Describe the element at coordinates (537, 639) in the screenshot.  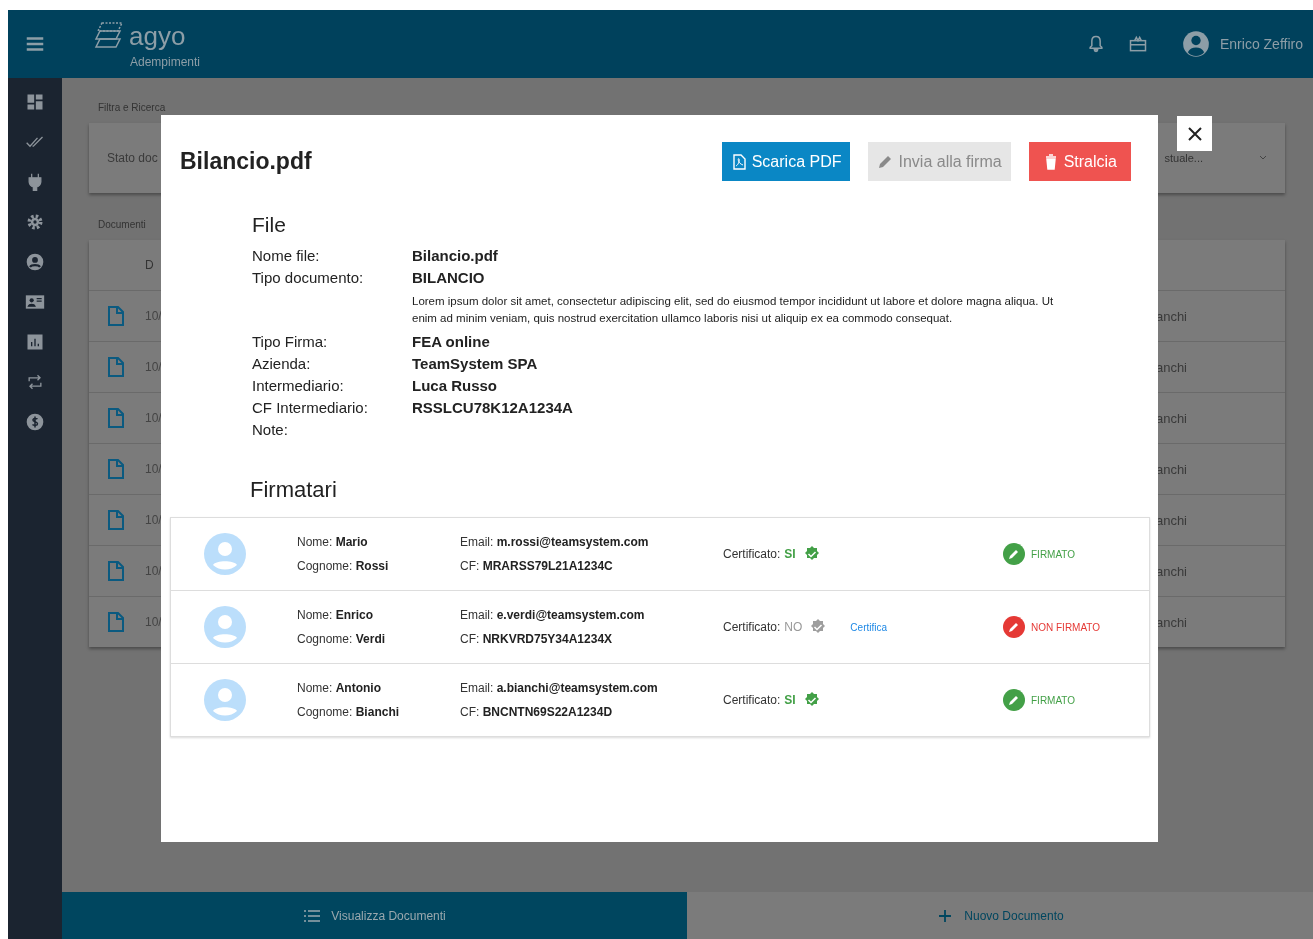
I see `signer-detail: CF: NRKVRD75Y34A1234X` at that location.